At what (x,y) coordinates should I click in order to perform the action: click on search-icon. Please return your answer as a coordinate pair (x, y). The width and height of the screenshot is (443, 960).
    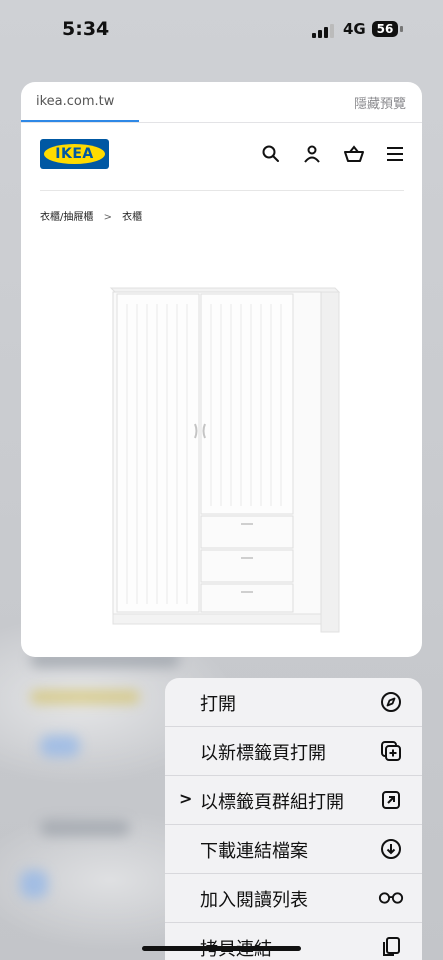
    Looking at the image, I should click on (271, 154).